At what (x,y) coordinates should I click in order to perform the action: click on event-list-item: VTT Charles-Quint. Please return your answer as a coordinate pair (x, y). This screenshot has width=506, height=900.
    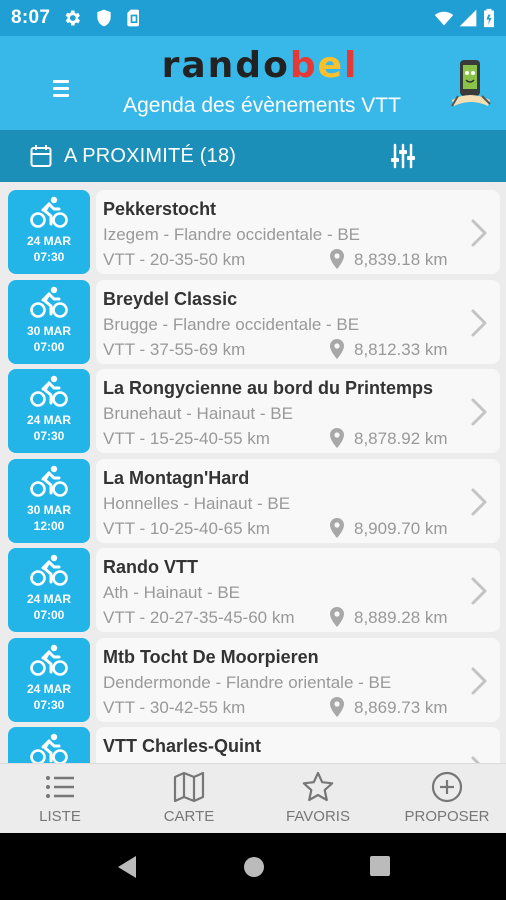
    Looking at the image, I should click on (254, 741).